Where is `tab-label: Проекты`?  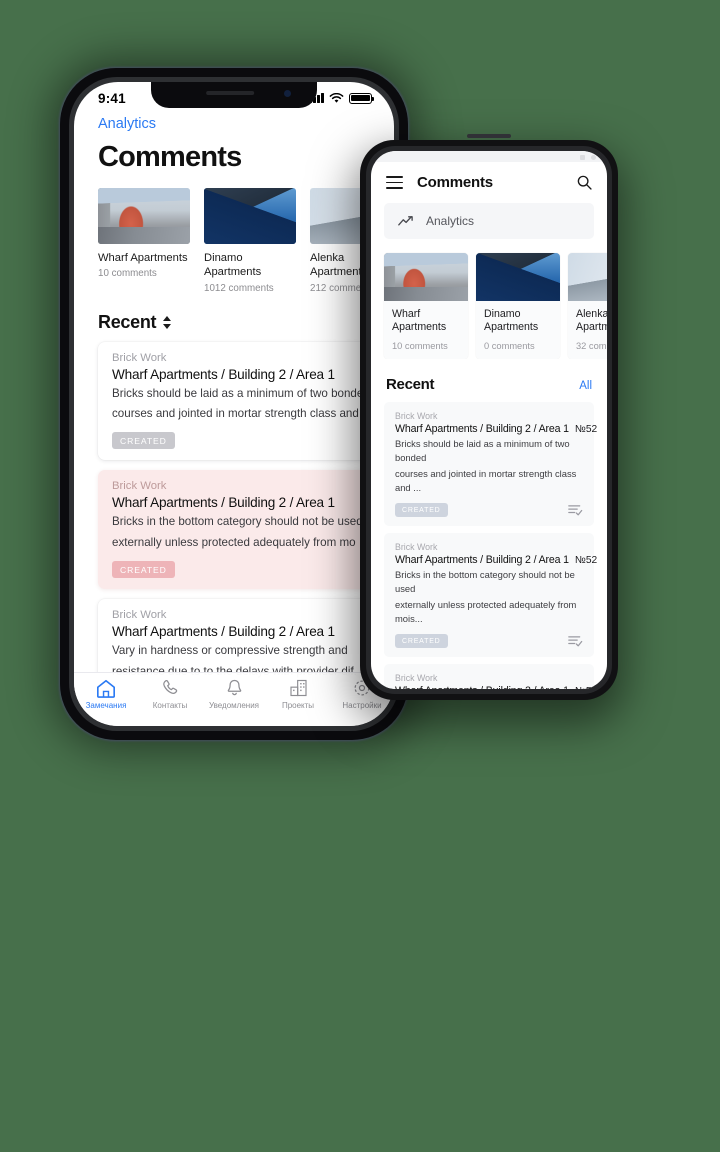
tab-label: Проекты is located at coordinates (298, 705).